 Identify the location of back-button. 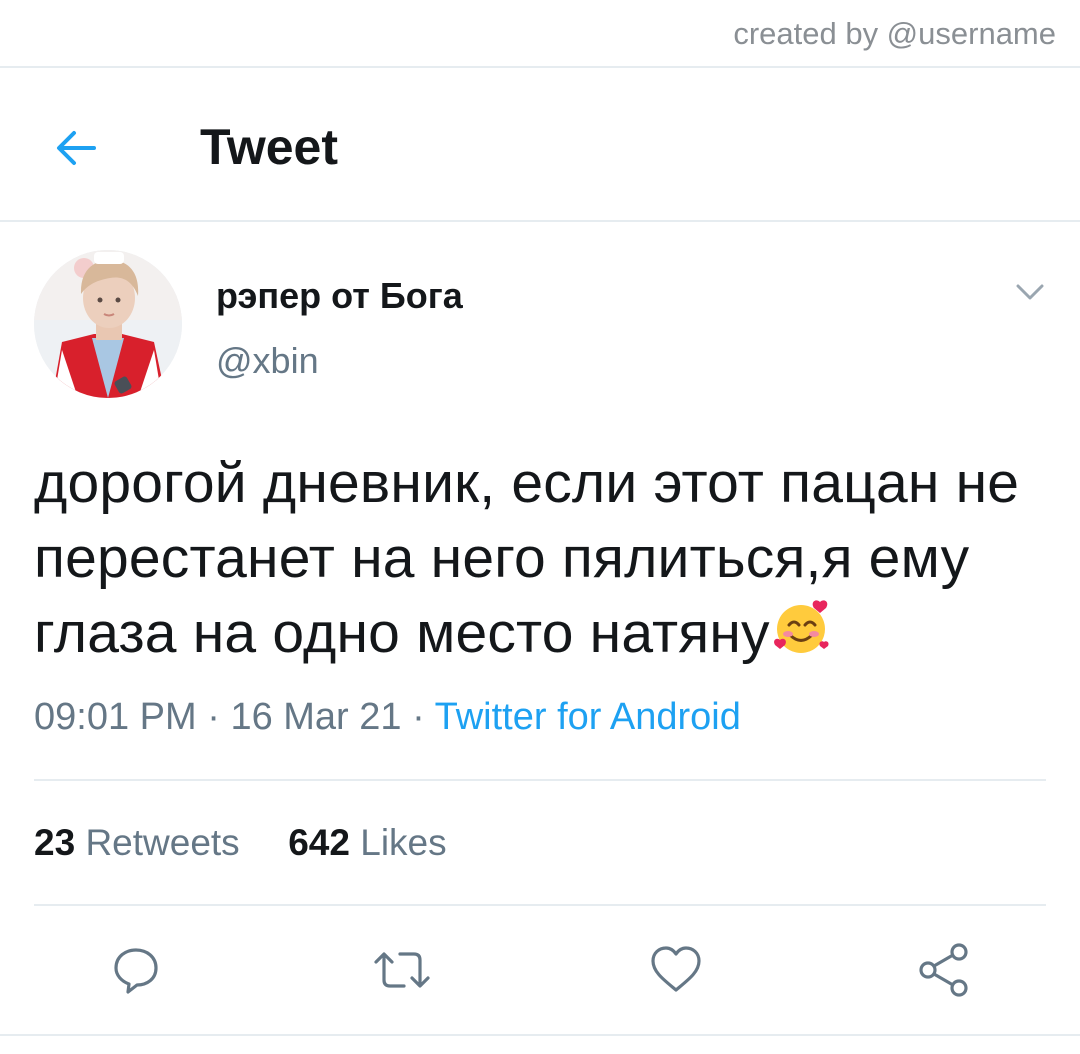
(76, 148).